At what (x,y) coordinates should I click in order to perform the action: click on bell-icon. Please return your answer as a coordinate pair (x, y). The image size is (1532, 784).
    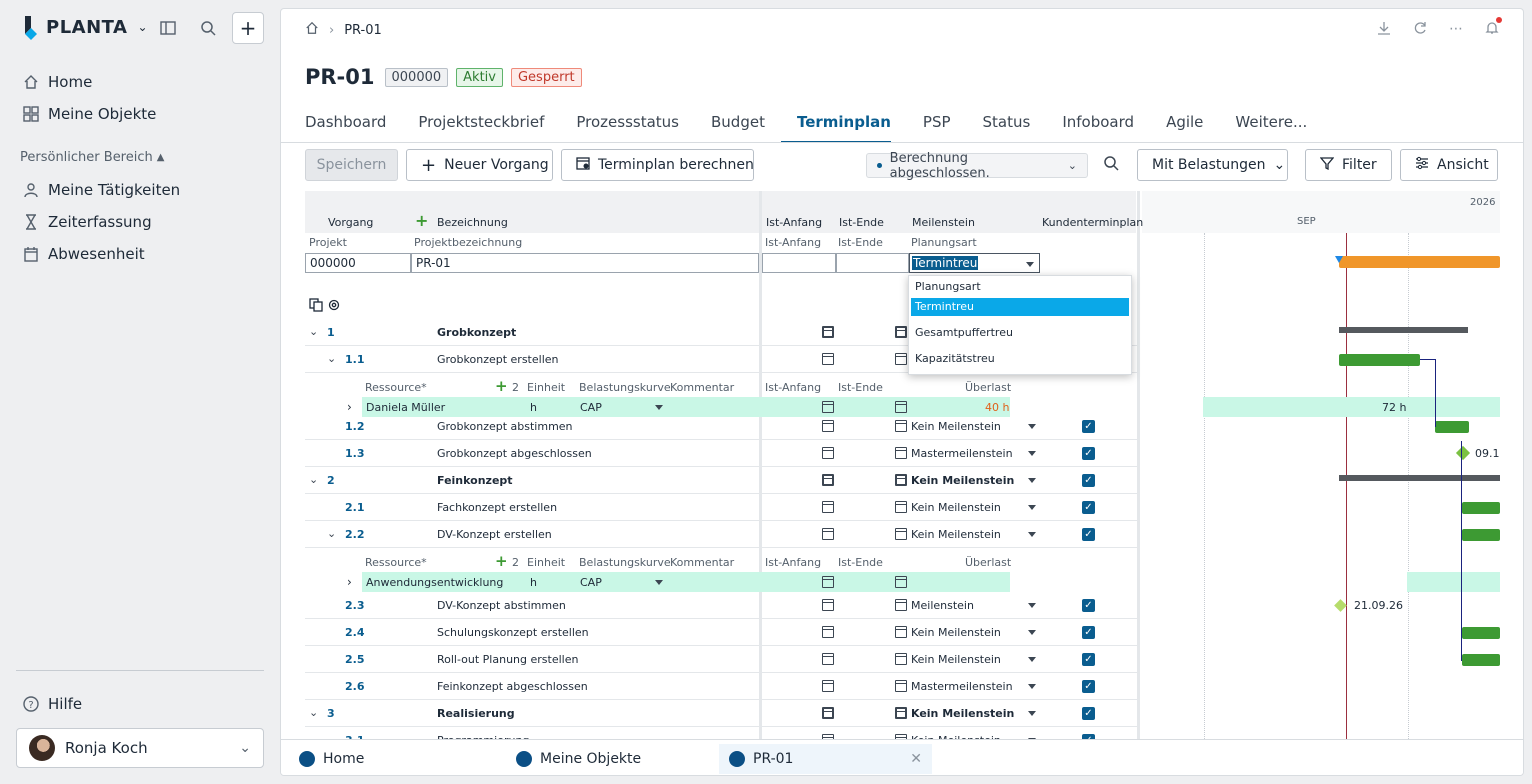
    Looking at the image, I should click on (1493, 28).